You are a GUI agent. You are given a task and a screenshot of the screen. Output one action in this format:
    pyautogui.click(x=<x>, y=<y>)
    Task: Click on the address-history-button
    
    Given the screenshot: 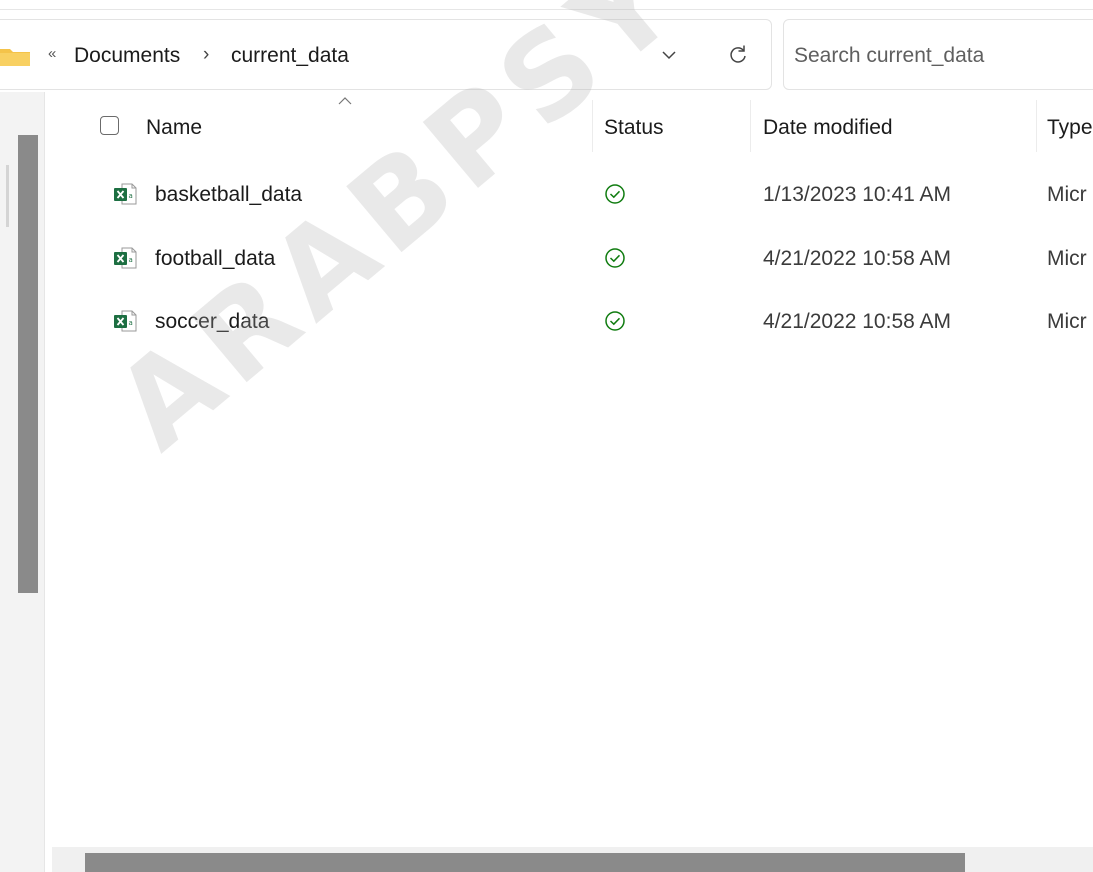 What is the action you would take?
    pyautogui.click(x=669, y=55)
    